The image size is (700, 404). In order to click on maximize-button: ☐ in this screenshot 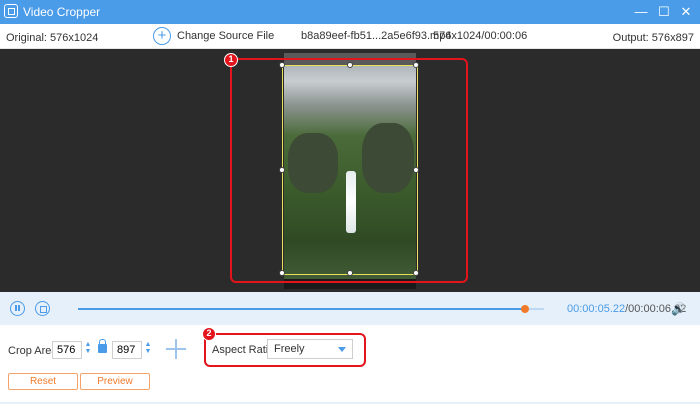, I will do `click(664, 12)`.